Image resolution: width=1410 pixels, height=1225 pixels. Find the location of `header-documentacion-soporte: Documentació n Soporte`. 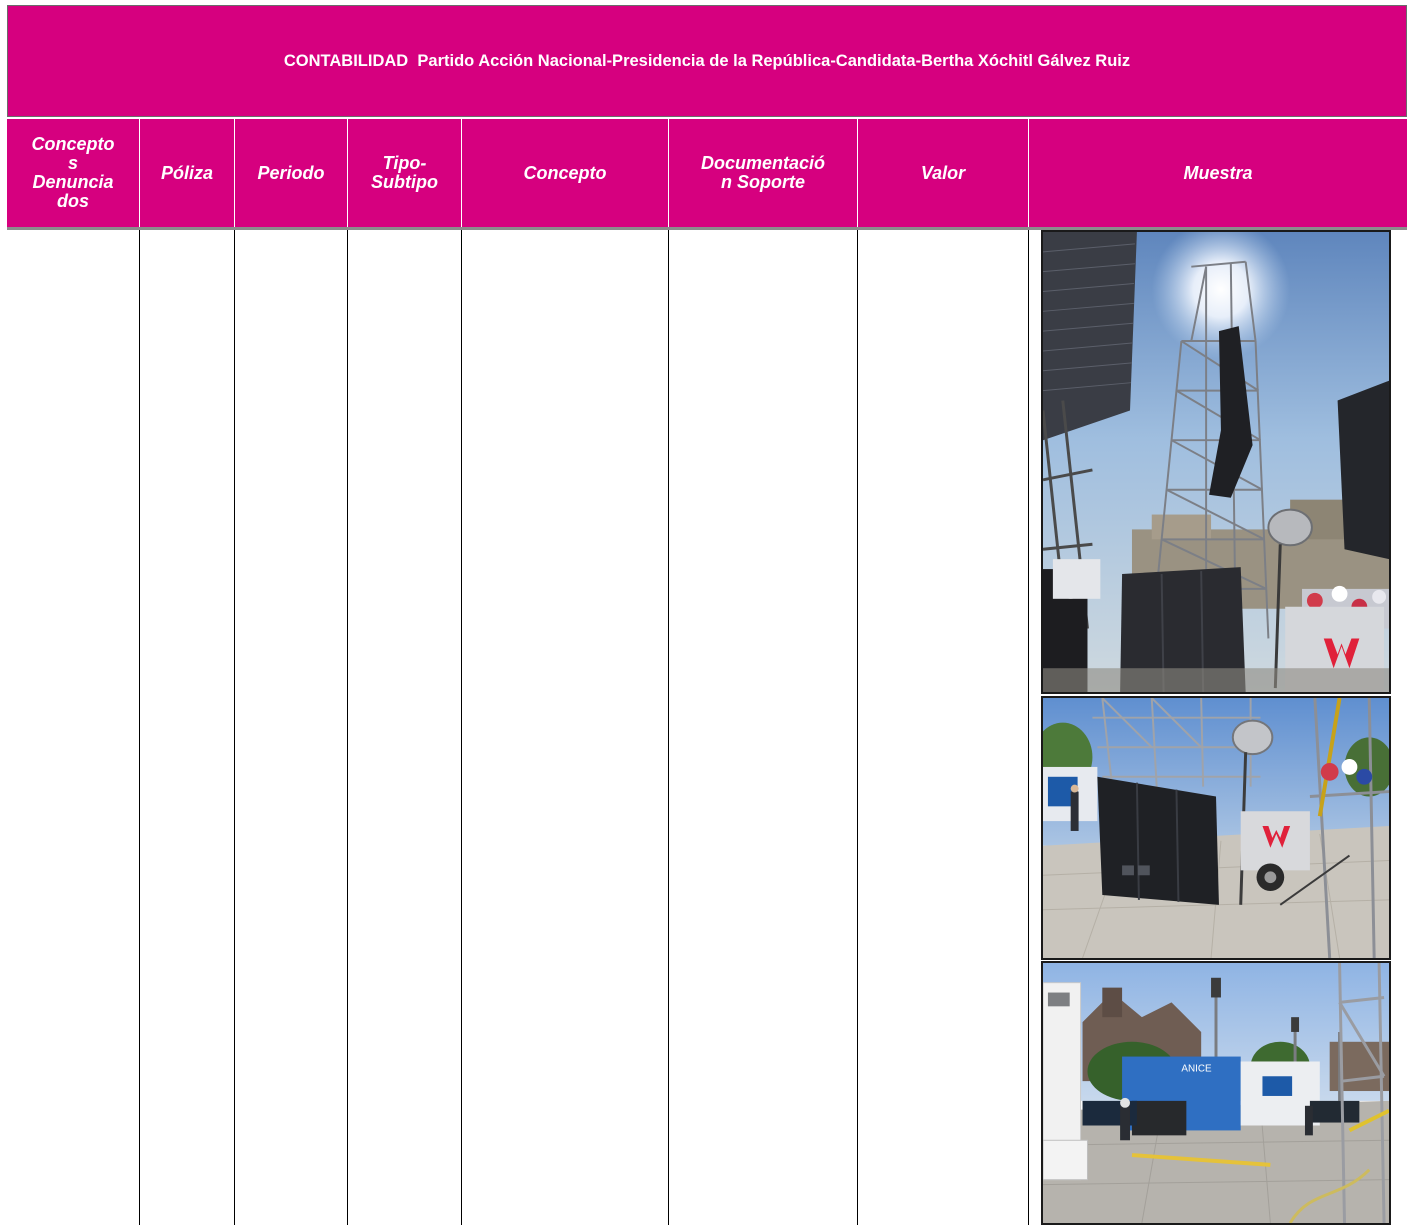

header-documentacion-soporte: Documentació n Soporte is located at coordinates (763, 173).